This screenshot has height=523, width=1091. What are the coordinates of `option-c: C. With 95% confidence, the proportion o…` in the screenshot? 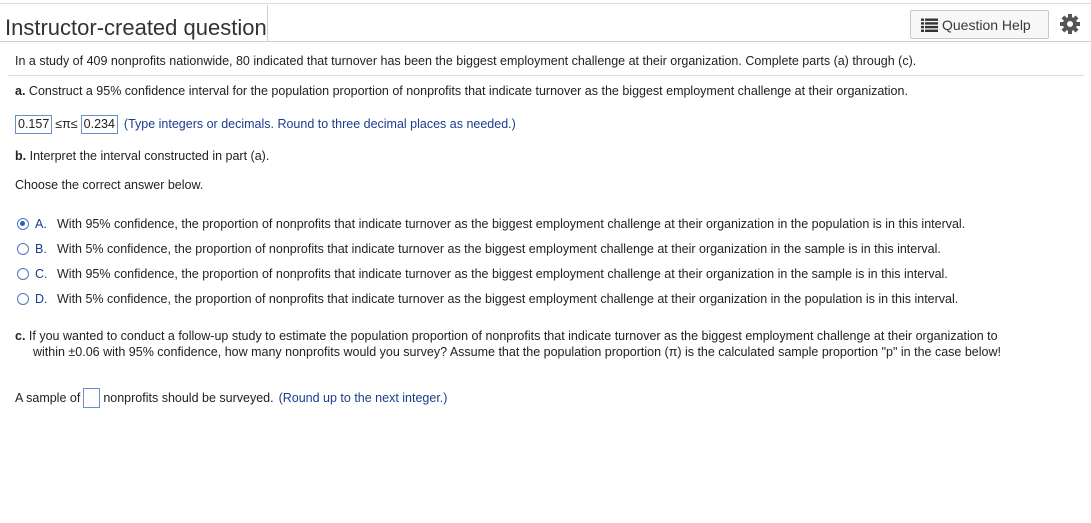 It's located at (482, 274).